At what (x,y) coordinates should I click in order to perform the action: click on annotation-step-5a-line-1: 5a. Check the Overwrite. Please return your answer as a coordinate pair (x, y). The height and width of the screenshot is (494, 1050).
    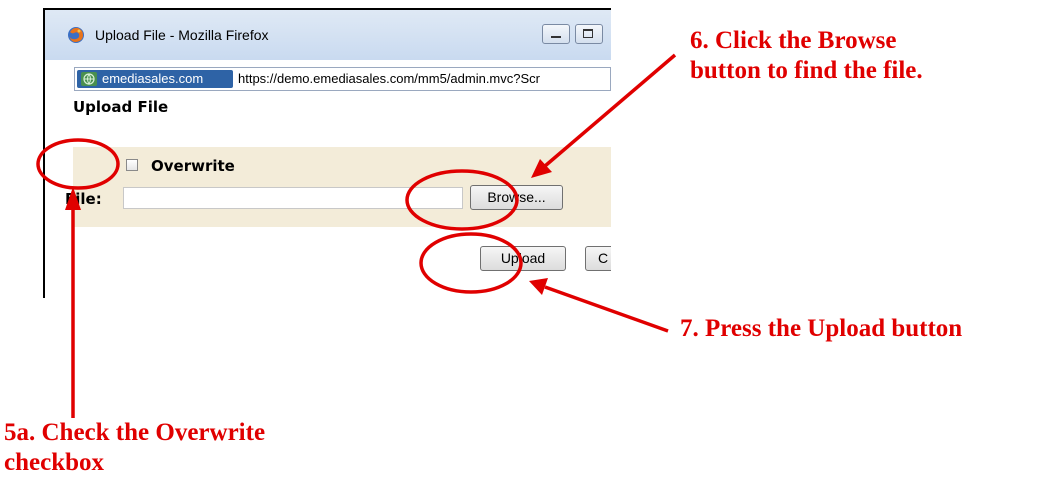
    Looking at the image, I should click on (135, 432).